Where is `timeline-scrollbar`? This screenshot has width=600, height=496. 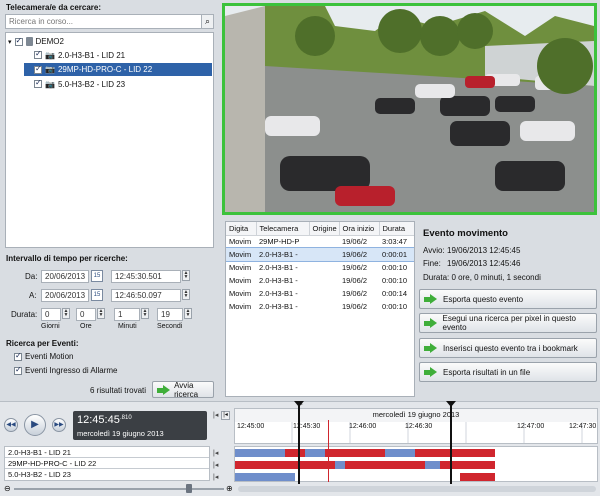
timeline-scrollbar is located at coordinates (417, 489).